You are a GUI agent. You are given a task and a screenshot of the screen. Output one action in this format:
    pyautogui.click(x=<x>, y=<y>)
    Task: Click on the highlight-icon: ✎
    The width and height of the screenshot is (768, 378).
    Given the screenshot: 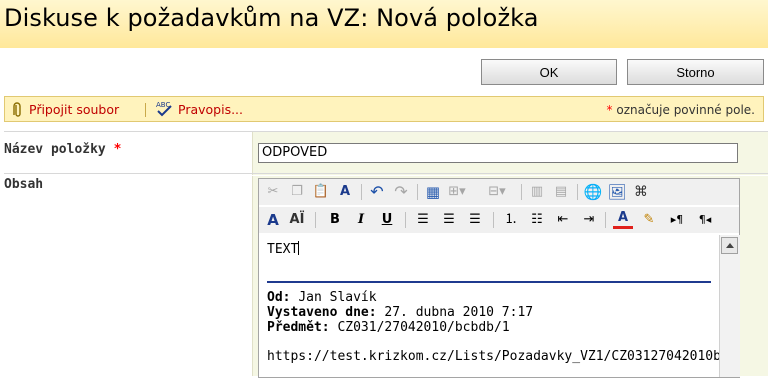 What is the action you would take?
    pyautogui.click(x=649, y=220)
    